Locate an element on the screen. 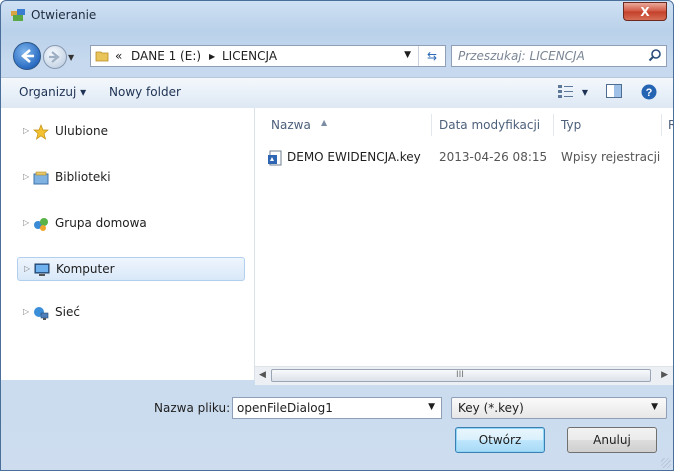  sidebar-item-label: Biblioteki is located at coordinates (83, 177).